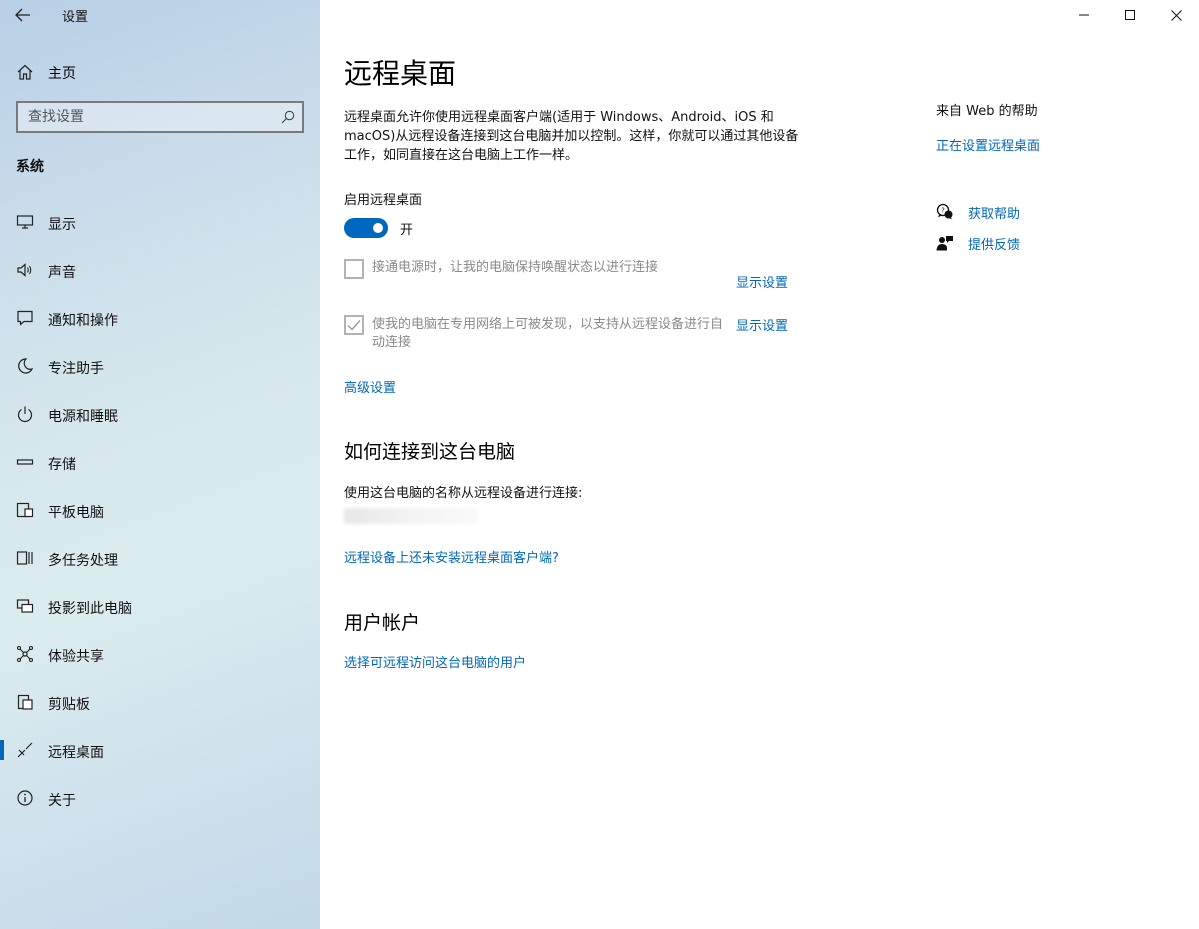  Describe the element at coordinates (463, 493) in the screenshot. I see `connect-description: 使用这台电脑的名称从远程设备进行连接:` at that location.